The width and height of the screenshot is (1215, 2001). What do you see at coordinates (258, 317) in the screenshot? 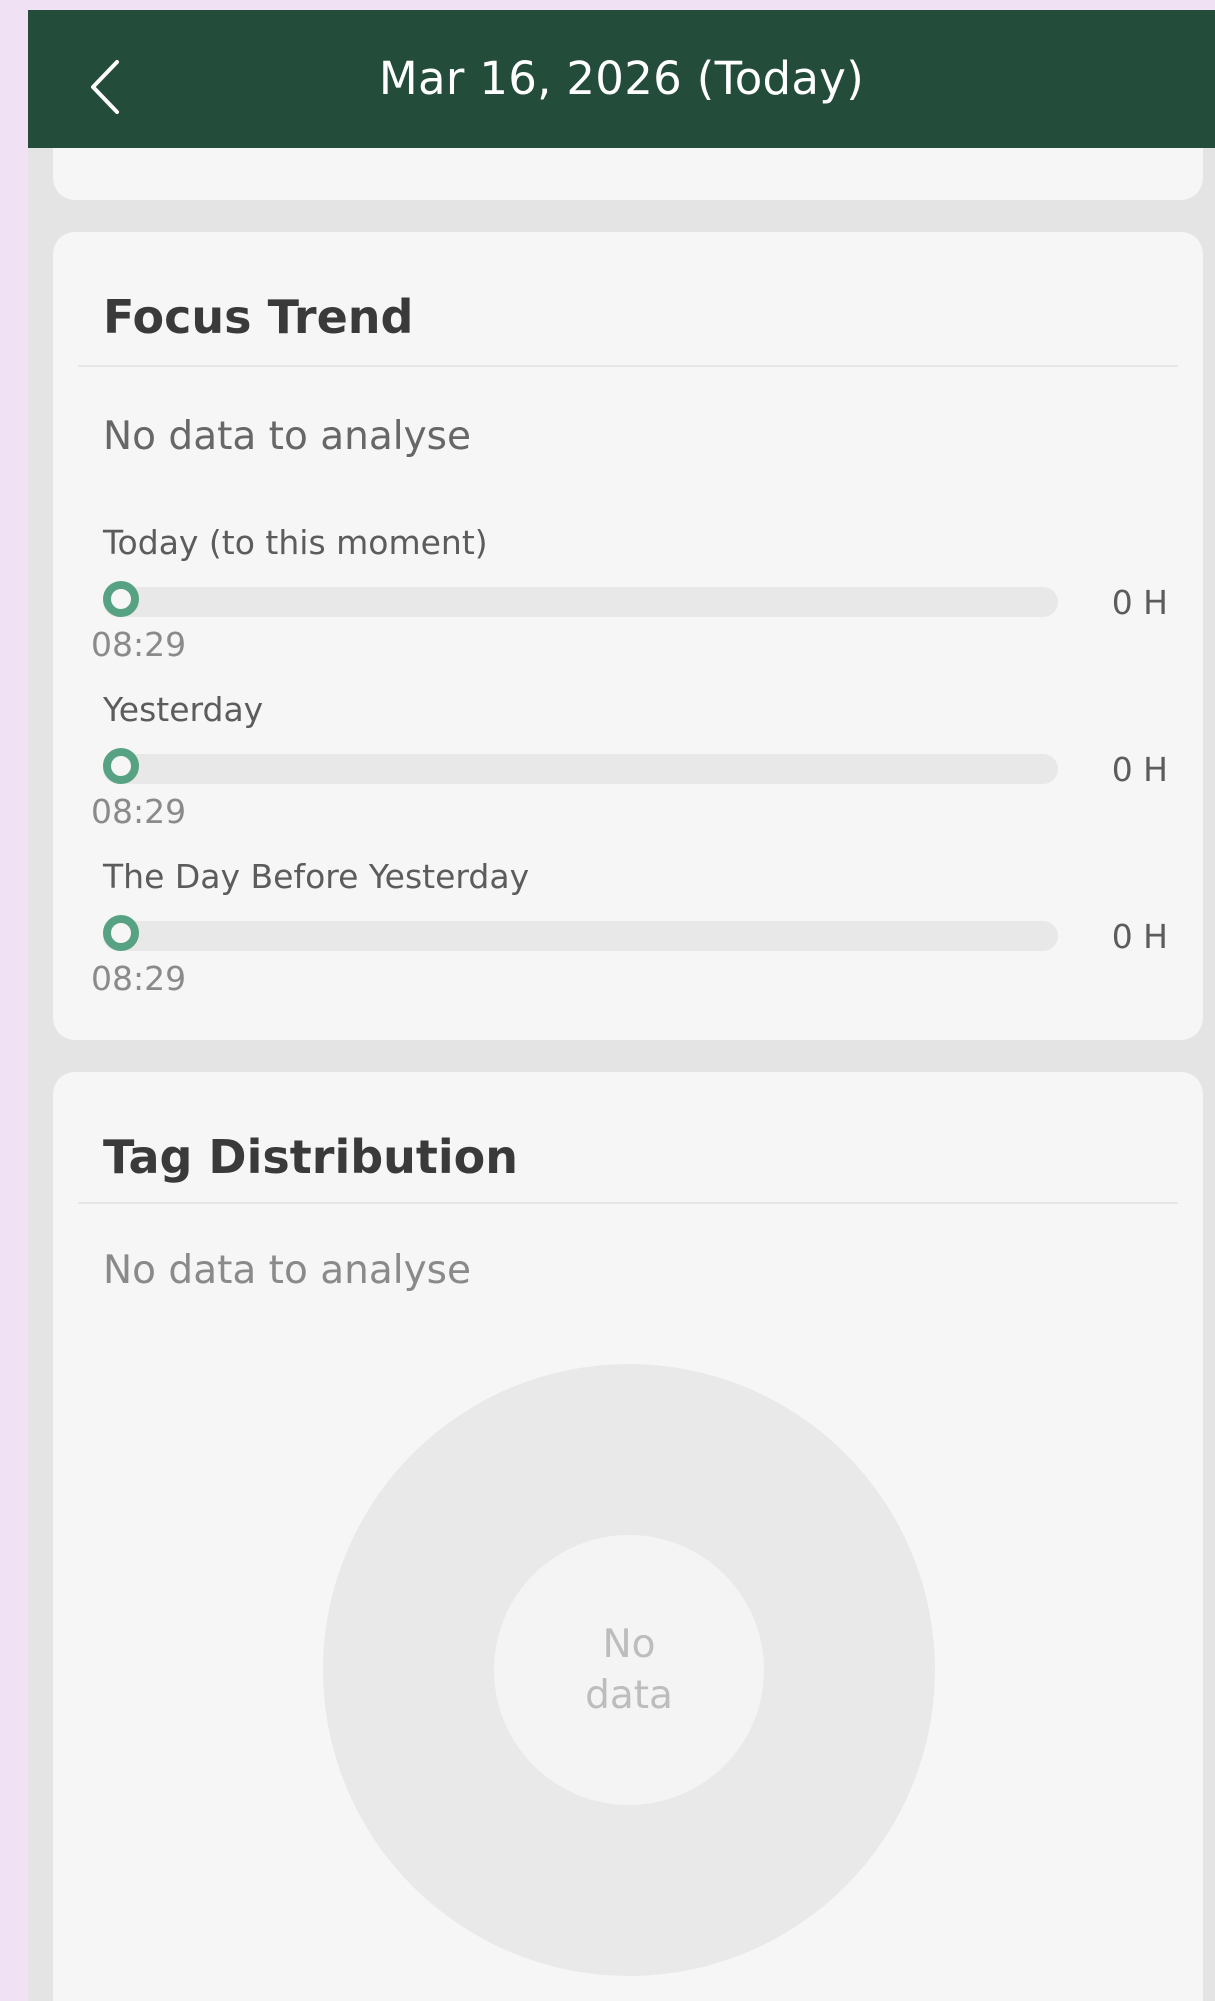
I see `focus-trend-title: Focus Trend` at bounding box center [258, 317].